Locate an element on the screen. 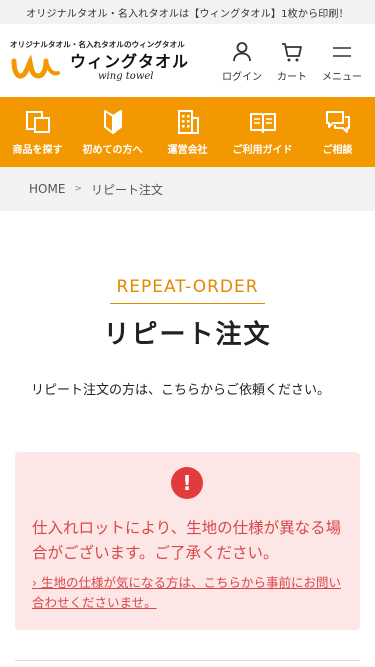 This screenshot has height=667, width=375. nav-item-guide: ご利用ガイド is located at coordinates (262, 132).